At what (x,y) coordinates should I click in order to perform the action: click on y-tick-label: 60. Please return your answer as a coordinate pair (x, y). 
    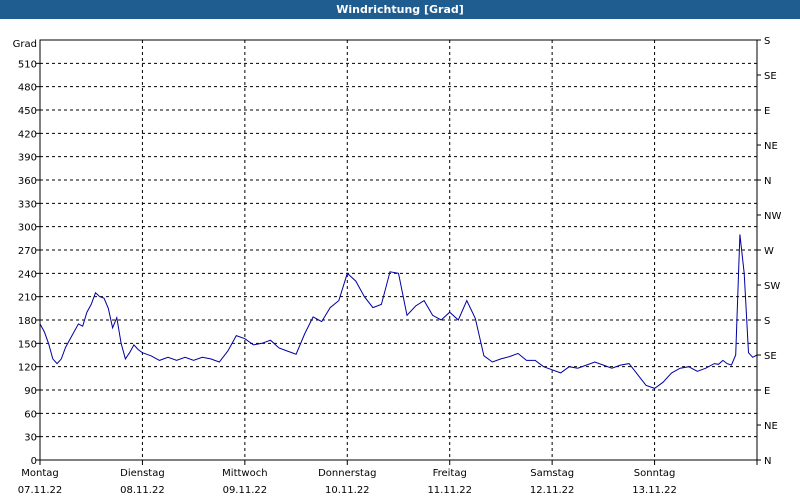
    Looking at the image, I should click on (30, 414).